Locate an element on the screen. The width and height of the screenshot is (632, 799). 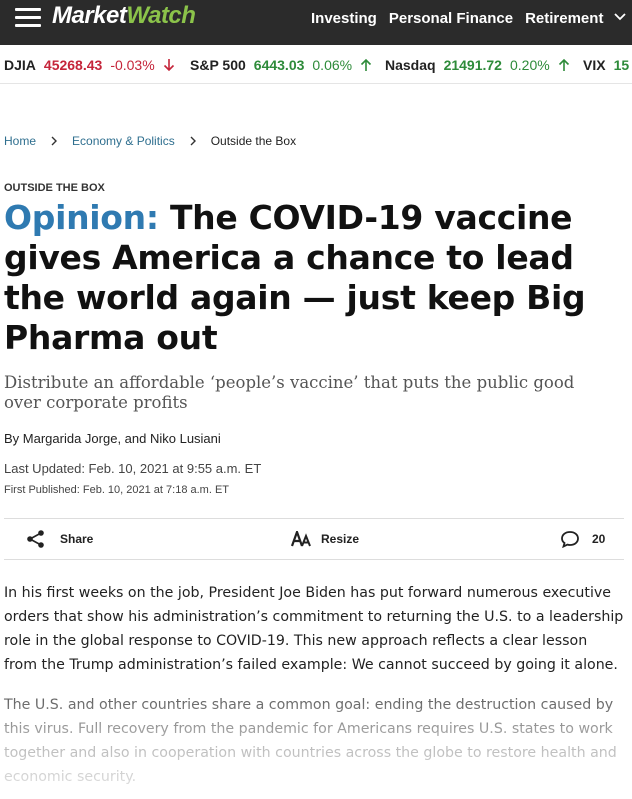
ticker-symbol: VIX is located at coordinates (594, 65).